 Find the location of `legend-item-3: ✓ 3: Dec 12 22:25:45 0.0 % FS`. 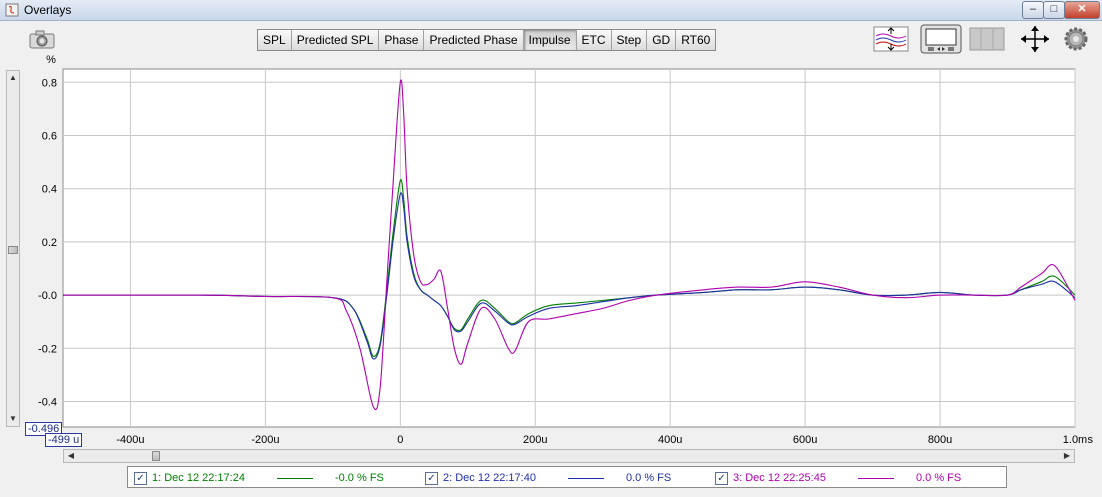

legend-item-3: ✓ 3: Dec 12 22:25:45 0.0 % FS is located at coordinates (838, 478).